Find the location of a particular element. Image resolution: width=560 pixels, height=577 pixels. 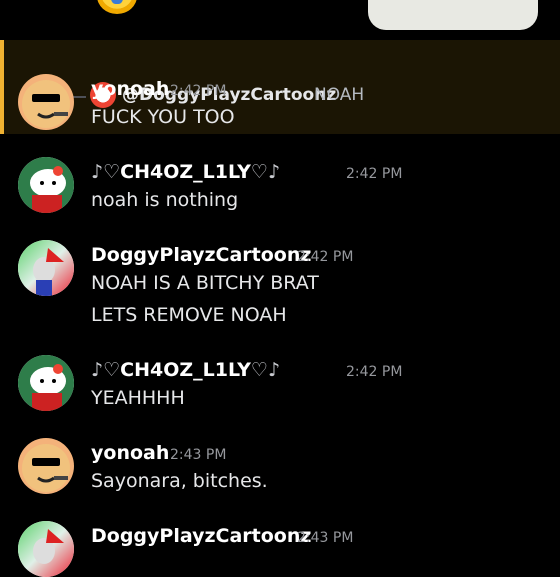

message-text: FUCK YOU TOO is located at coordinates (163, 117).